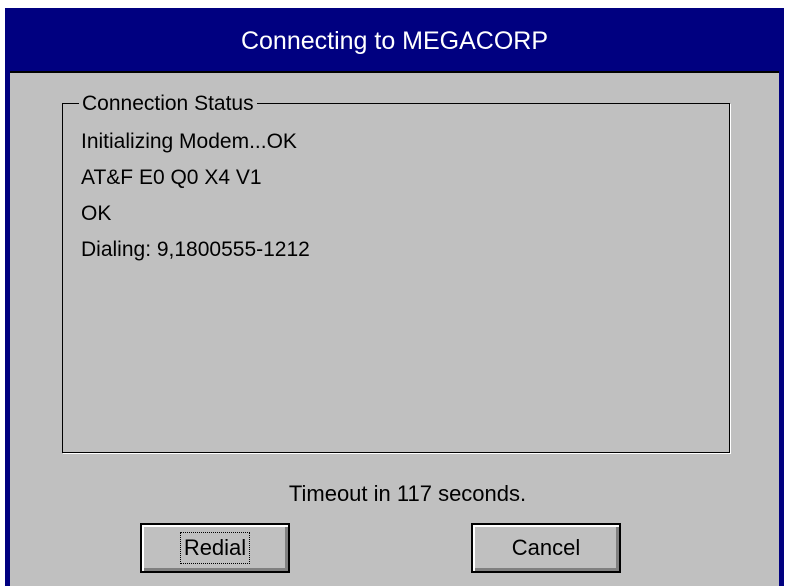 This screenshot has height=586, width=788. I want to click on timeout-message: Timeout in 117 seconds., so click(407, 493).